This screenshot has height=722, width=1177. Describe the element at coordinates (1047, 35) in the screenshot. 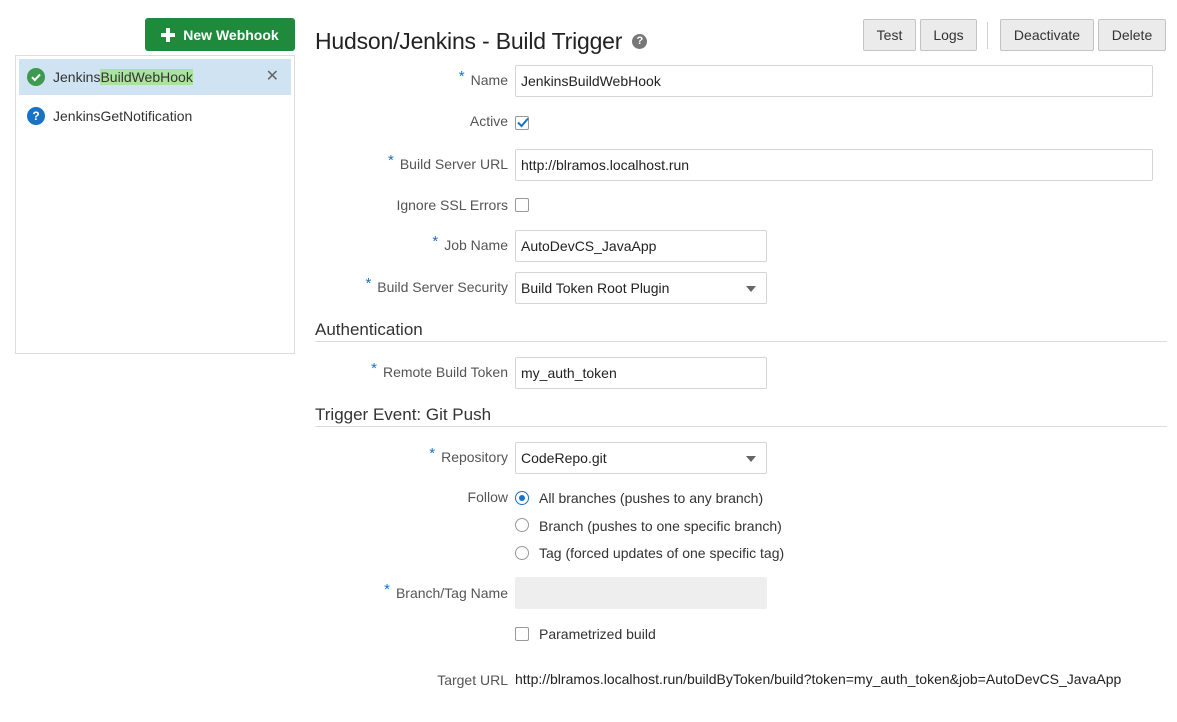

I see `deactivate-button: Deactivate` at that location.